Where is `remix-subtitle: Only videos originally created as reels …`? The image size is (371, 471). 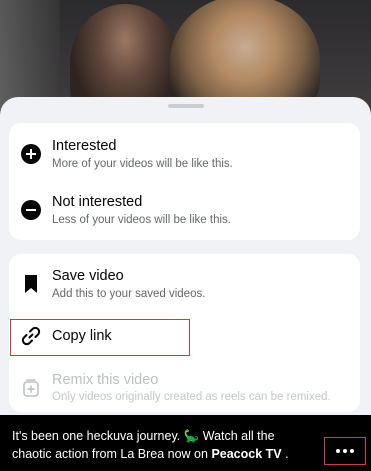 remix-subtitle: Only videos originally created as reels … is located at coordinates (191, 397).